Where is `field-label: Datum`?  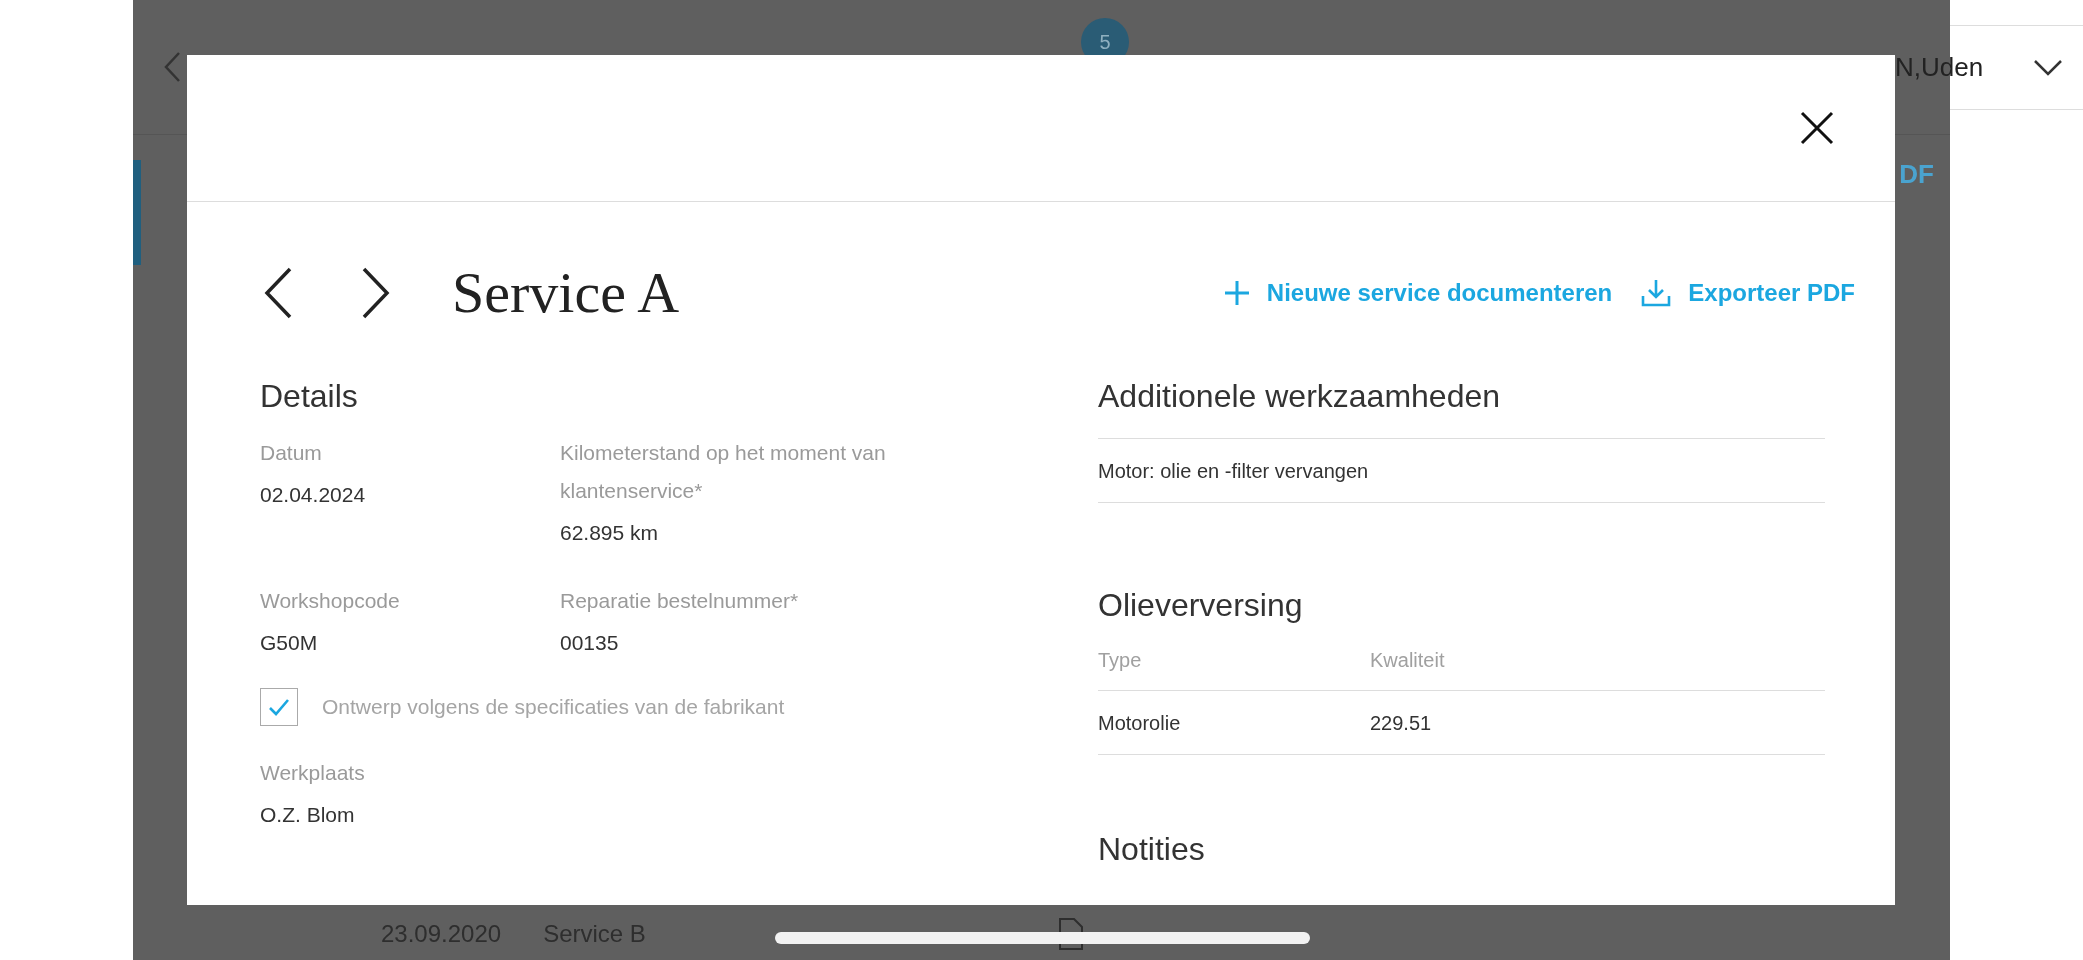 field-label: Datum is located at coordinates (291, 453).